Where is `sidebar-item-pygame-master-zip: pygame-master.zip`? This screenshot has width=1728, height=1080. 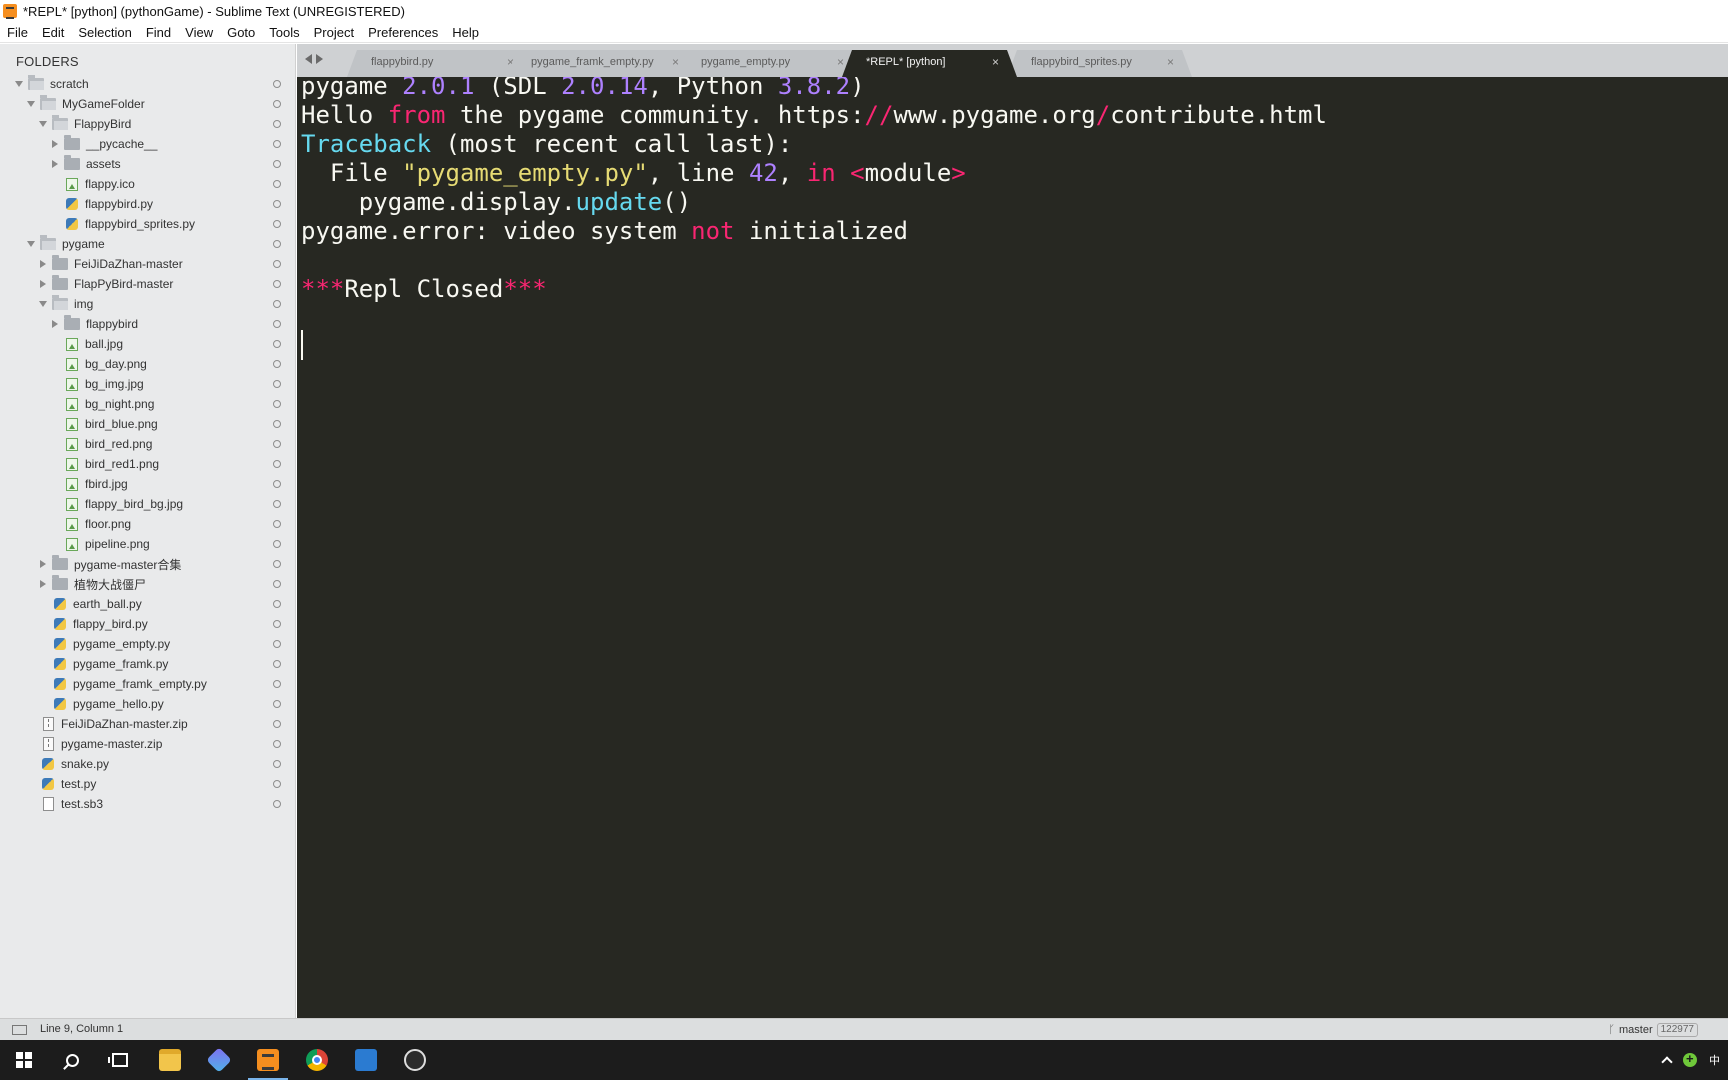
sidebar-item-pygame-master-zip: pygame-master.zip is located at coordinates (147, 744).